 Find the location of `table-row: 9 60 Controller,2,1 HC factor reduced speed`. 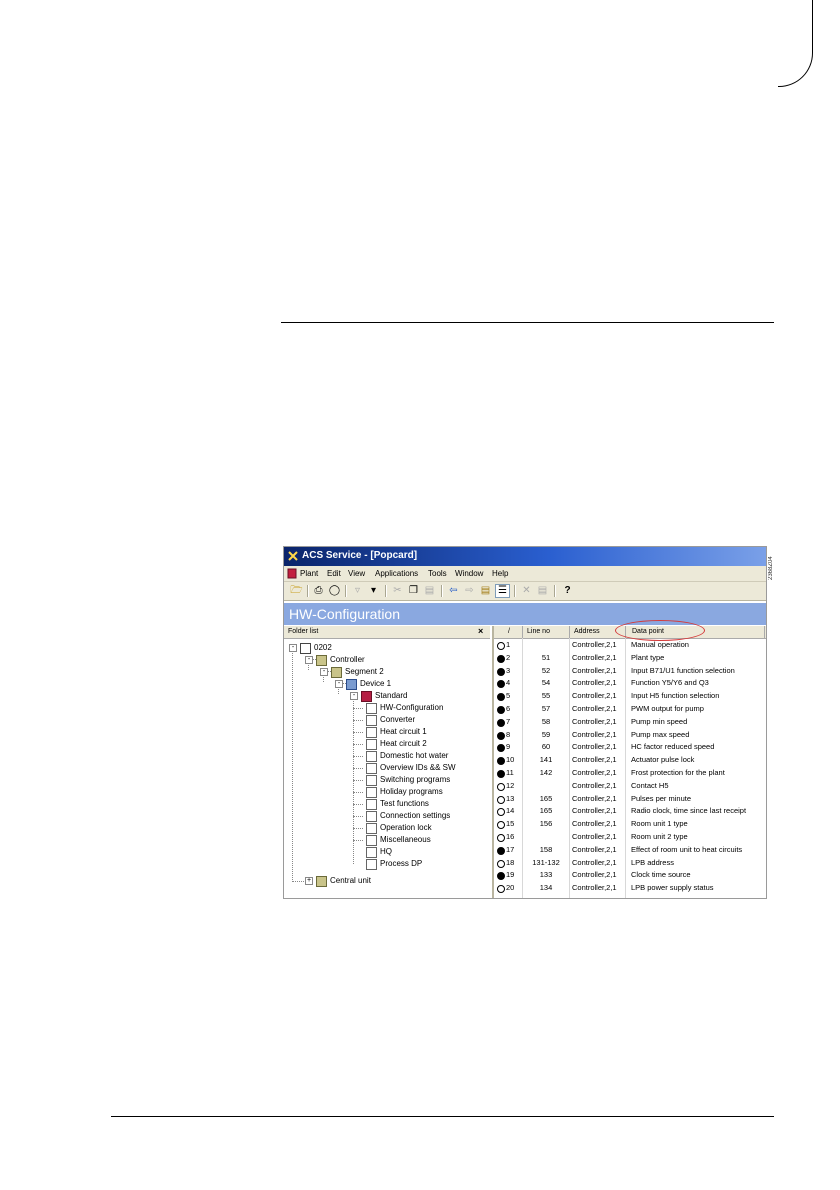

table-row: 9 60 Controller,2,1 HC factor reduced speed is located at coordinates (630, 747).